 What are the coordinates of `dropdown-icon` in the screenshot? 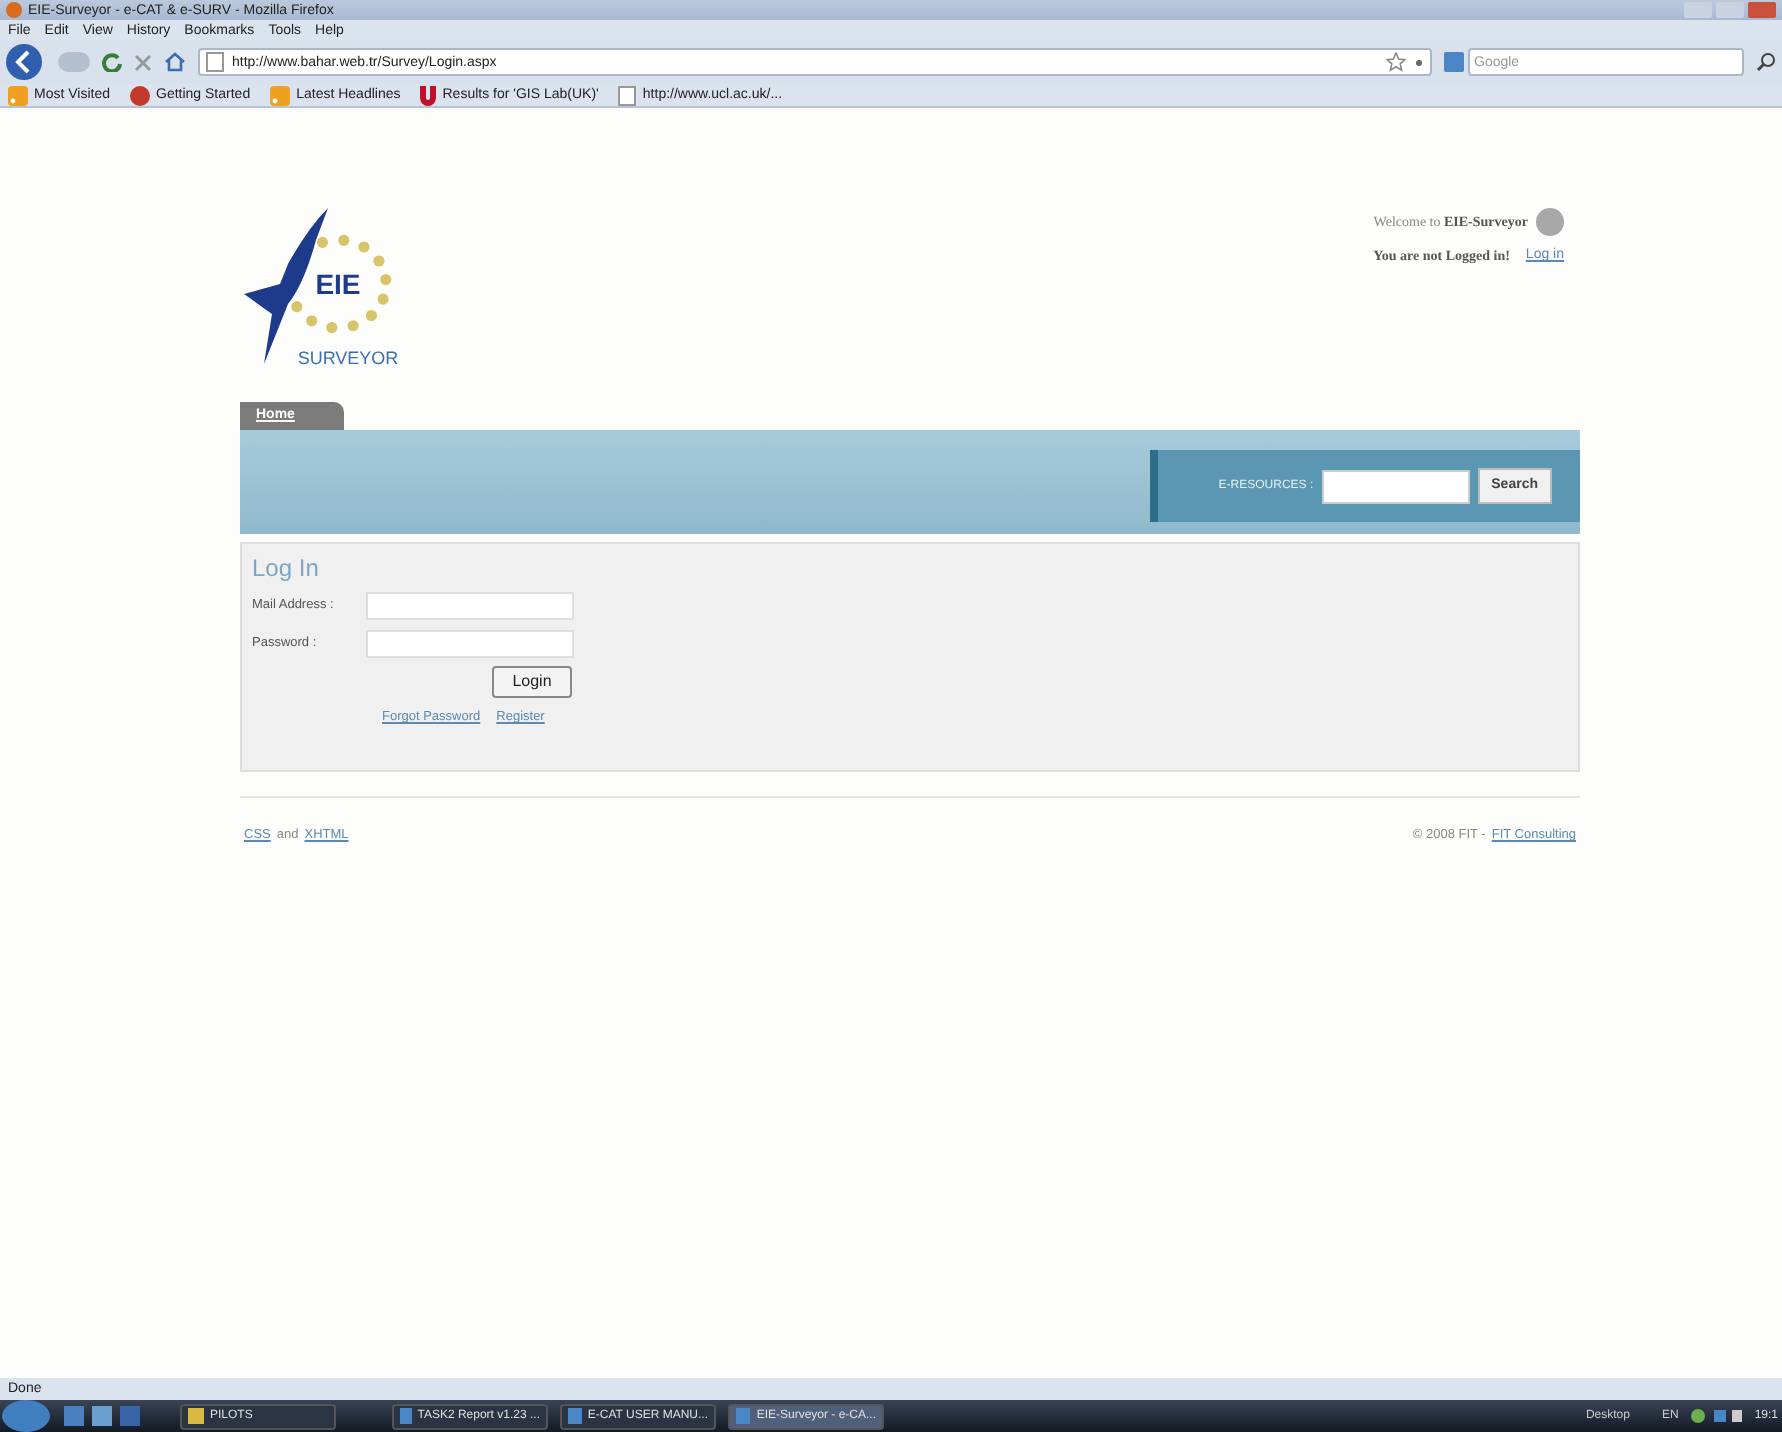 It's located at (1419, 62).